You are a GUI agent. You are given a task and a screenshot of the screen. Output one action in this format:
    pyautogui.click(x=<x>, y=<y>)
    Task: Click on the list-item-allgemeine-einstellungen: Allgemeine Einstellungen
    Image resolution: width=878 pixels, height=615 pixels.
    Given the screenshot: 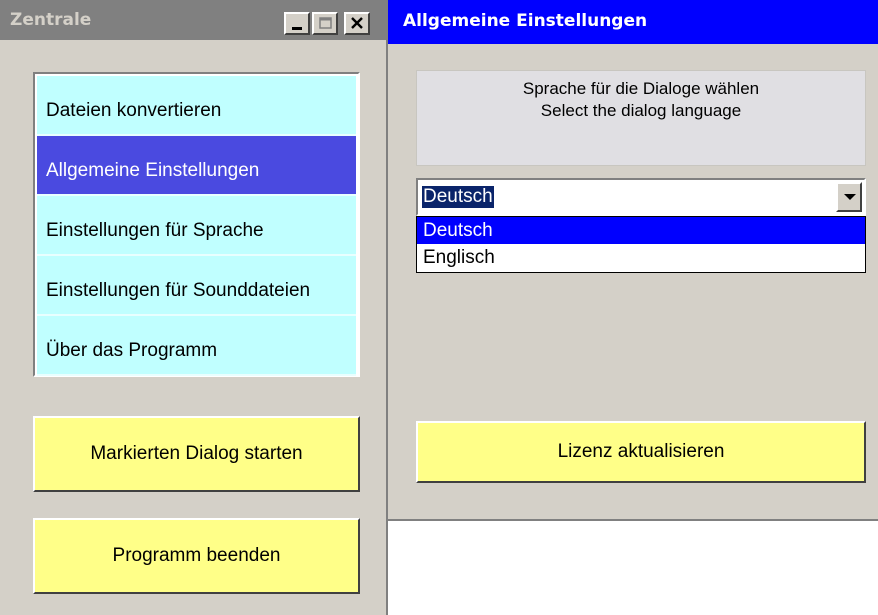 What is the action you would take?
    pyautogui.click(x=196, y=166)
    